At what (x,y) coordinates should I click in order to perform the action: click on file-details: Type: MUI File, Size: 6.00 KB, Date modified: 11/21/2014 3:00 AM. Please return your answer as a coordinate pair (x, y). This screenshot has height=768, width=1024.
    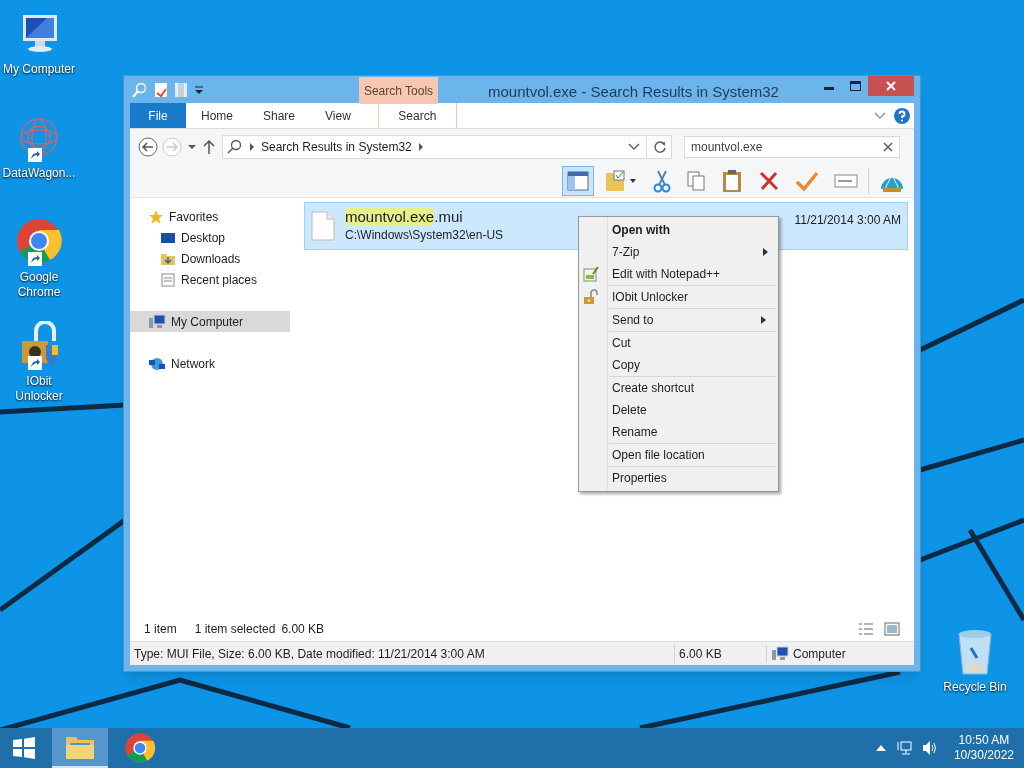
    Looking at the image, I should click on (309, 654).